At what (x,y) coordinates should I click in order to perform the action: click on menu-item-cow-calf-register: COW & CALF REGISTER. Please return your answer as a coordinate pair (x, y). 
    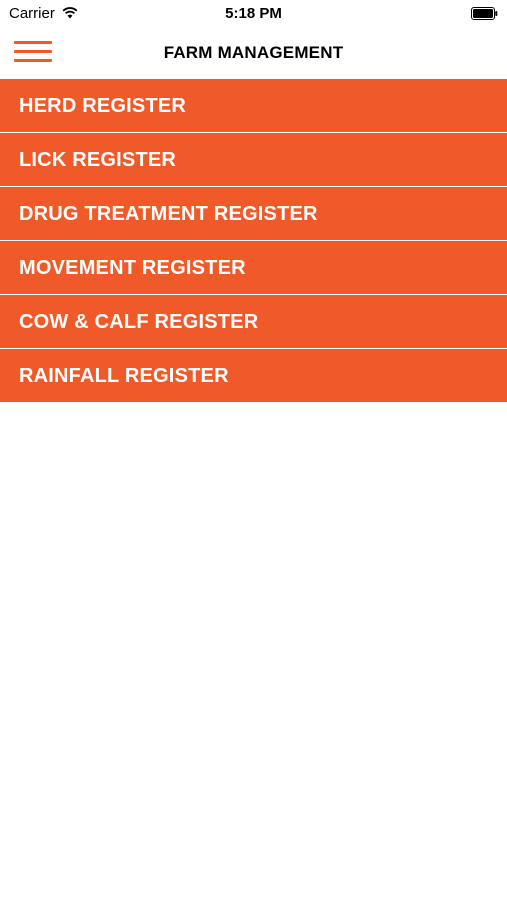
    Looking at the image, I should click on (253, 322).